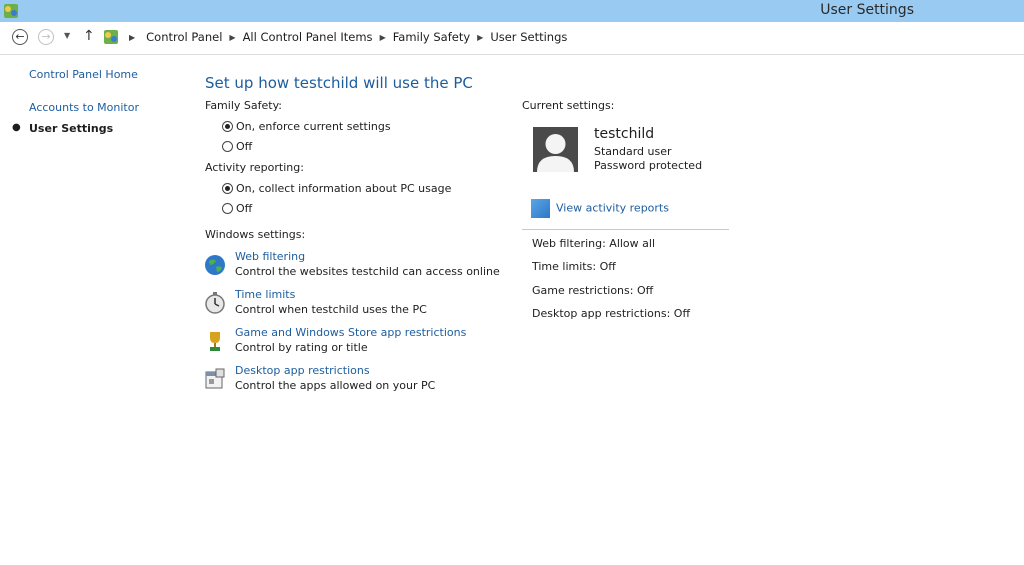  I want to click on family-safety-off-radio: Off, so click(237, 146).